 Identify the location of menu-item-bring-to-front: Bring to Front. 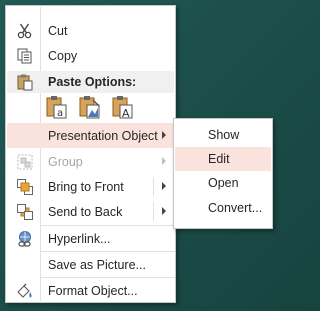
(90, 186).